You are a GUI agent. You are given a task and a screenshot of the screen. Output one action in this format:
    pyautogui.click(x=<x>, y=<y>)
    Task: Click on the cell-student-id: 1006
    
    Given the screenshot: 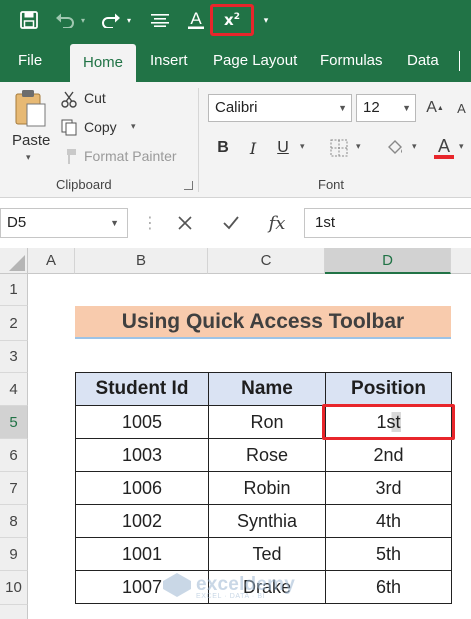 What is the action you would take?
    pyautogui.click(x=142, y=488)
    